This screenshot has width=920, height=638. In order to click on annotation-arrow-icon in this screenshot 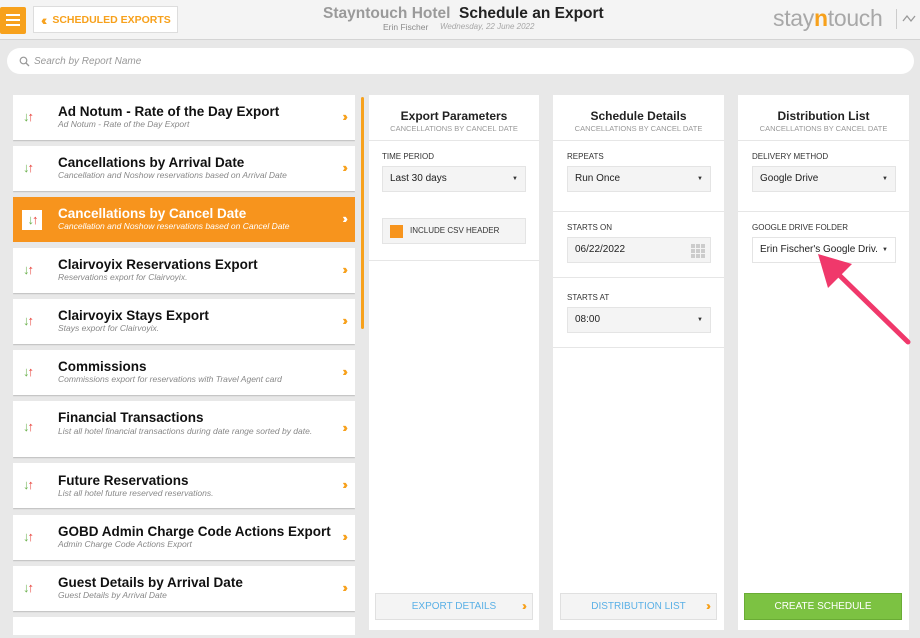, I will do `click(864, 299)`.